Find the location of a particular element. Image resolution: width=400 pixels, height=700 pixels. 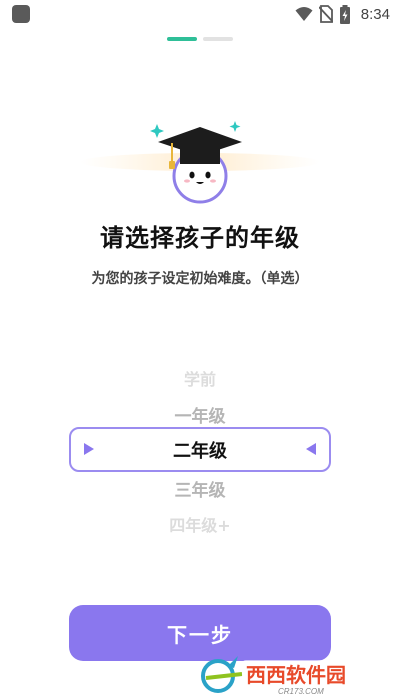

battery-charging-icon is located at coordinates (344, 14).